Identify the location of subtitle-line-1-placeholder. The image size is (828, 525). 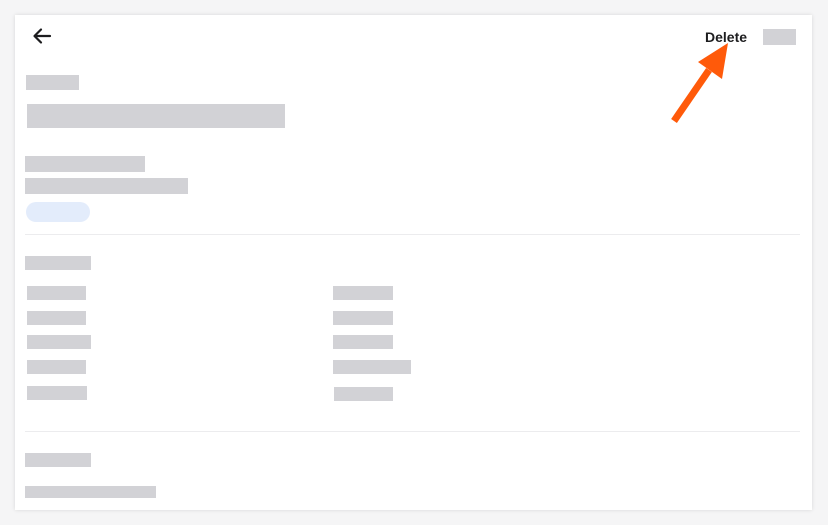
(85, 164).